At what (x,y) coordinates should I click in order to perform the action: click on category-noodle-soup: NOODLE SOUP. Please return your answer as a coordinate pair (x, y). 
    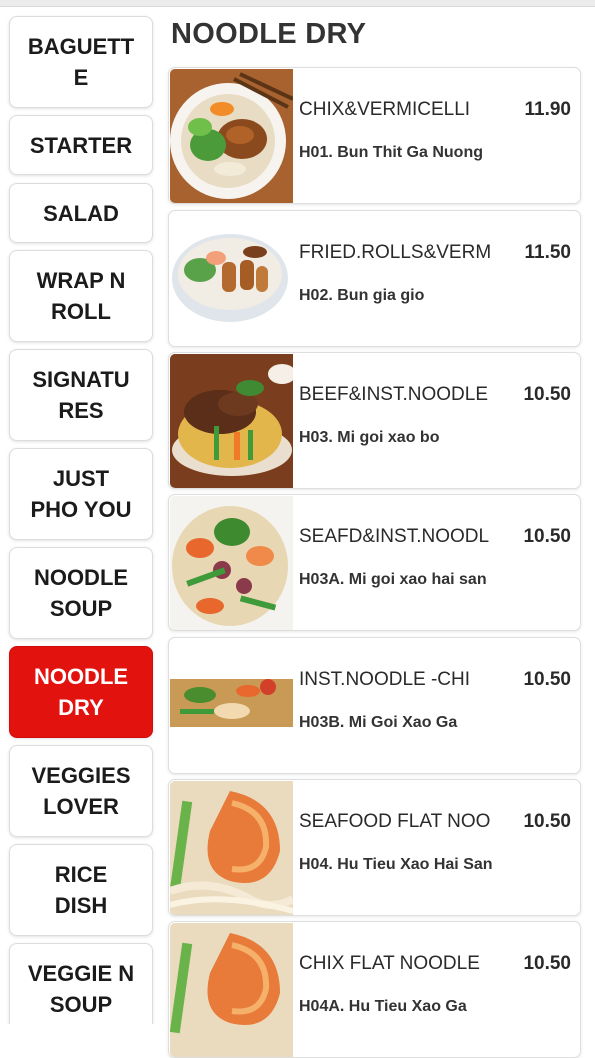
    Looking at the image, I should click on (81, 593).